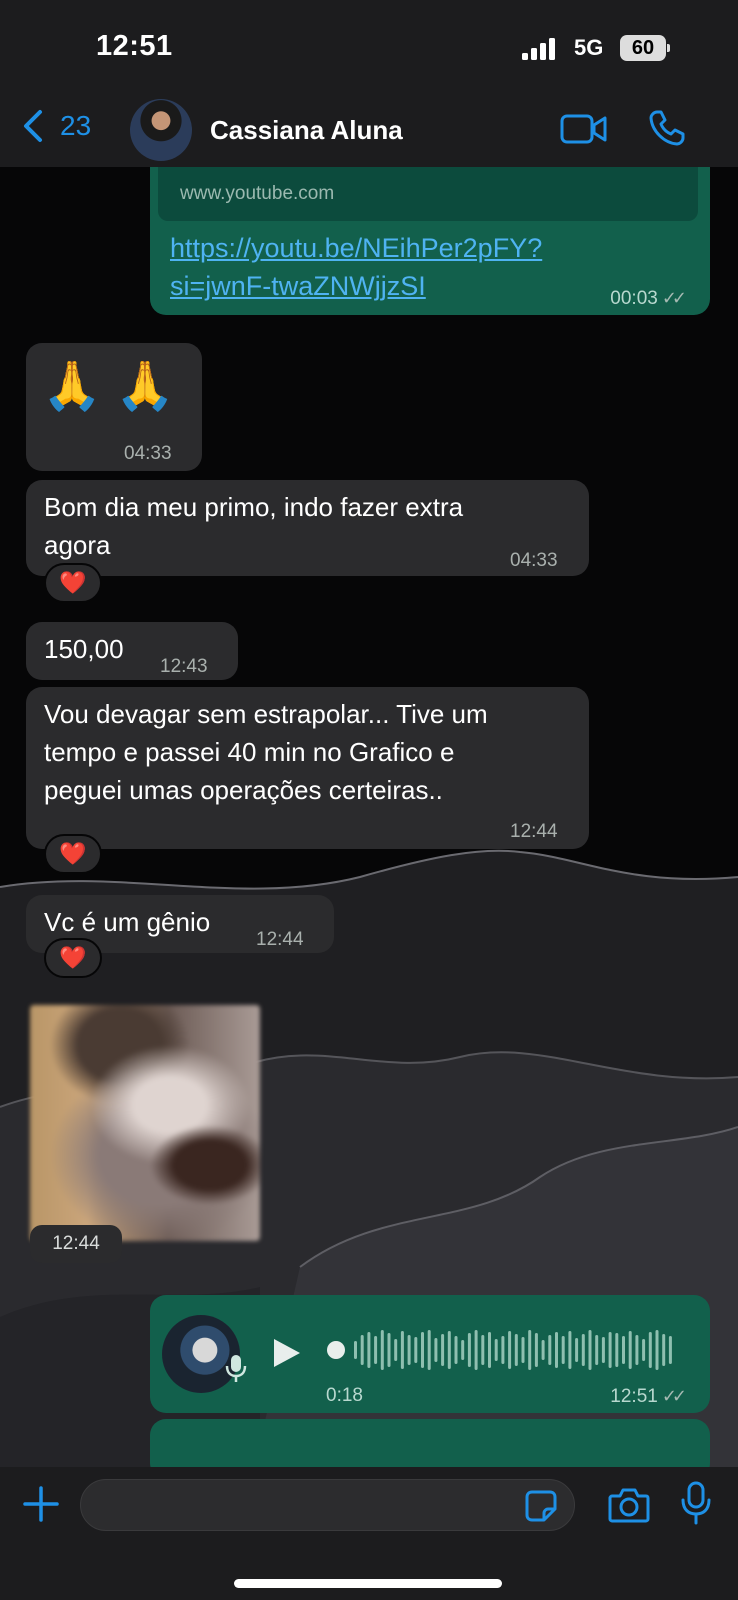 The image size is (738, 1600). What do you see at coordinates (667, 128) in the screenshot?
I see `phone-call-icon` at bounding box center [667, 128].